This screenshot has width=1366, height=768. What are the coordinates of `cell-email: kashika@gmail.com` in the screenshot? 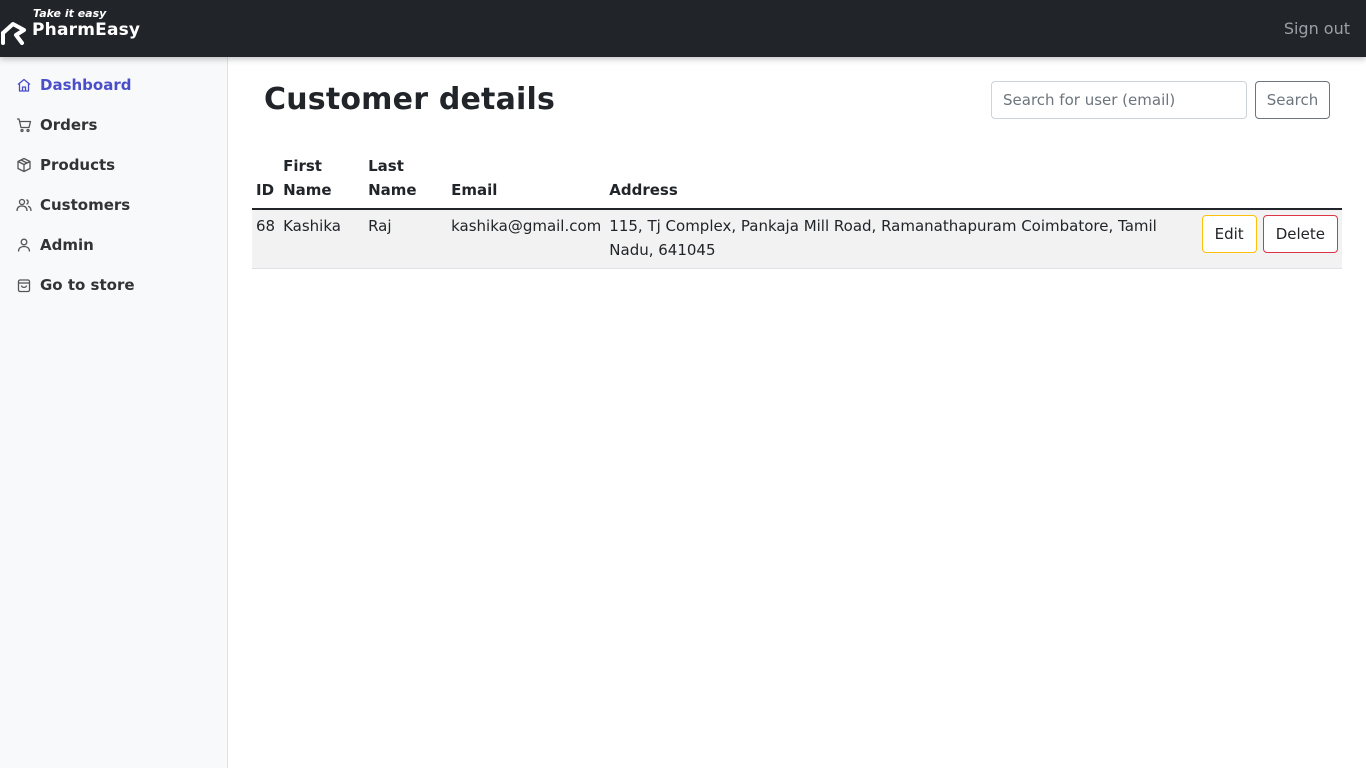 It's located at (526, 239).